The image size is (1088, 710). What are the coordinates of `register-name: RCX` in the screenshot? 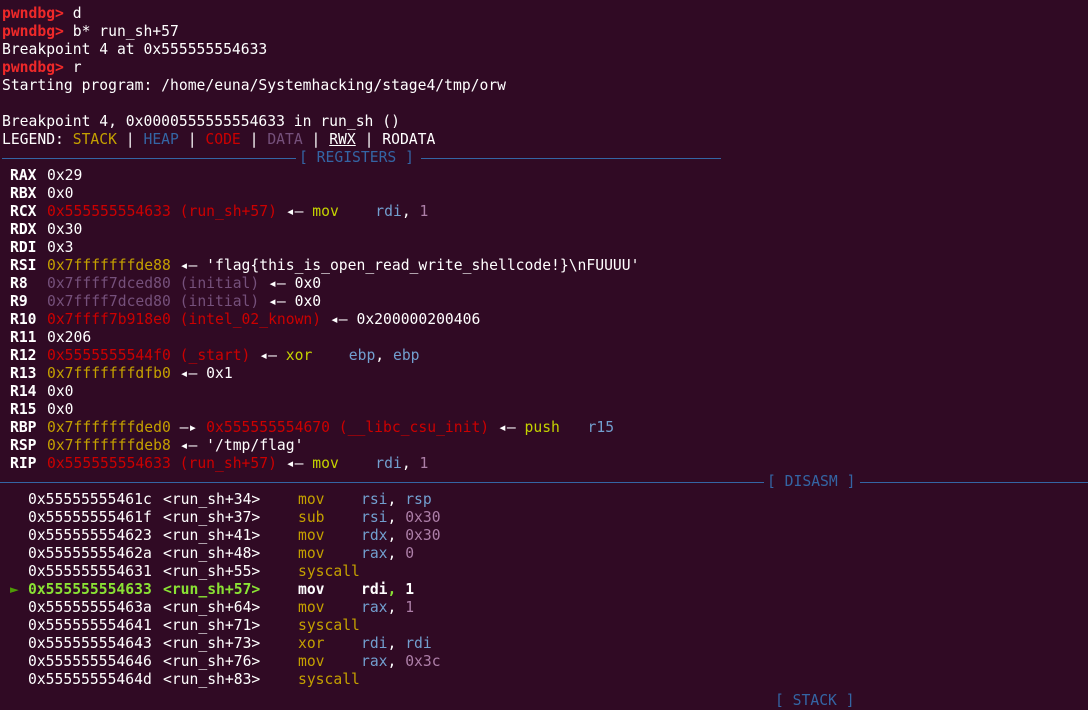 It's located at (23, 211).